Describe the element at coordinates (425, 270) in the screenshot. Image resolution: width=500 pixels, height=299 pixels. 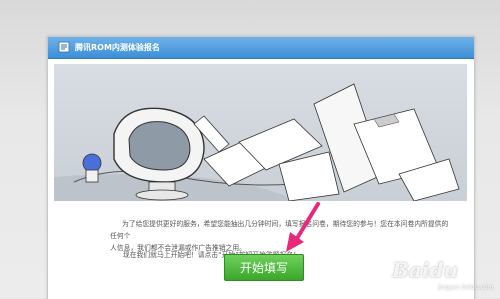
I see `watermark-text: Baidu` at that location.